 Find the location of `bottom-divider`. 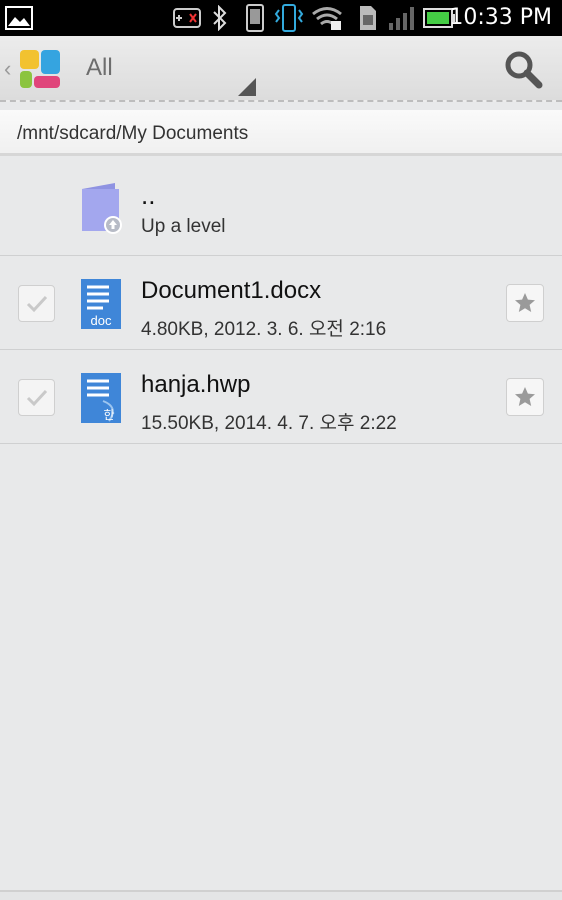

bottom-divider is located at coordinates (281, 895).